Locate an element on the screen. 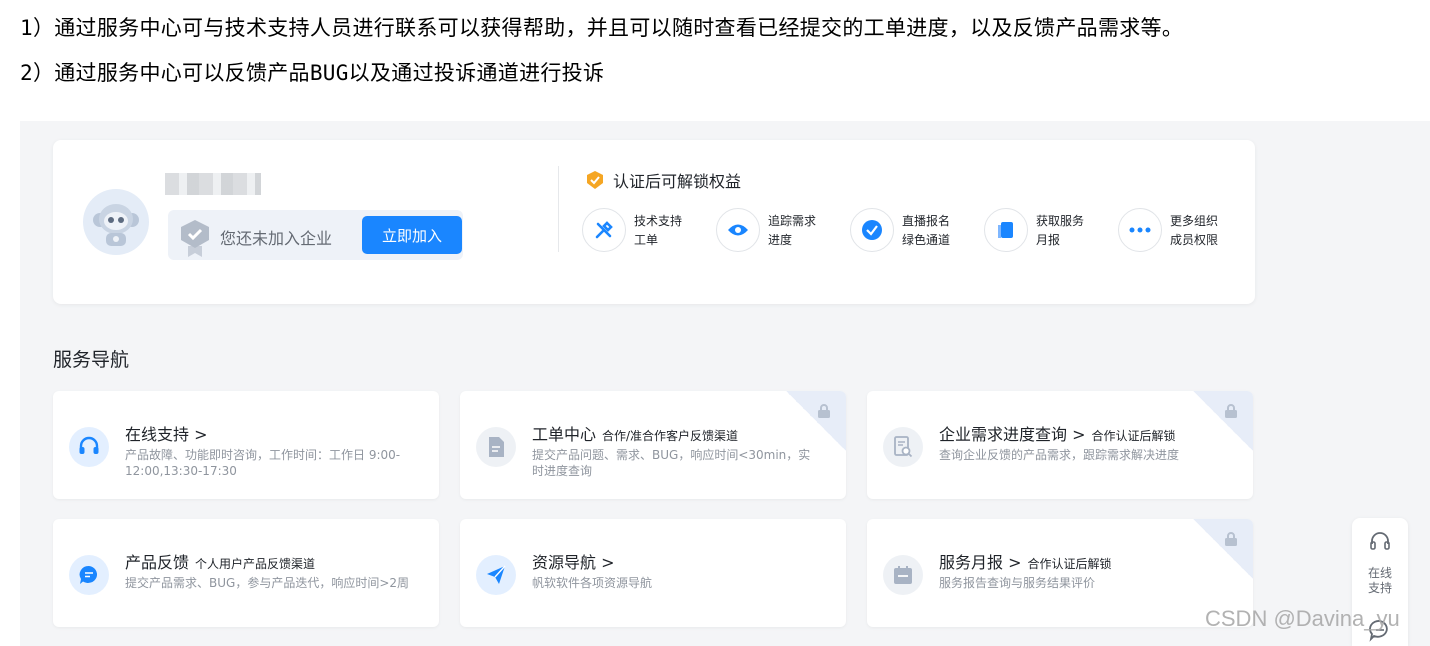 This screenshot has height=646, width=1430. not-joined-text: 您还未加入企业 is located at coordinates (276, 238).